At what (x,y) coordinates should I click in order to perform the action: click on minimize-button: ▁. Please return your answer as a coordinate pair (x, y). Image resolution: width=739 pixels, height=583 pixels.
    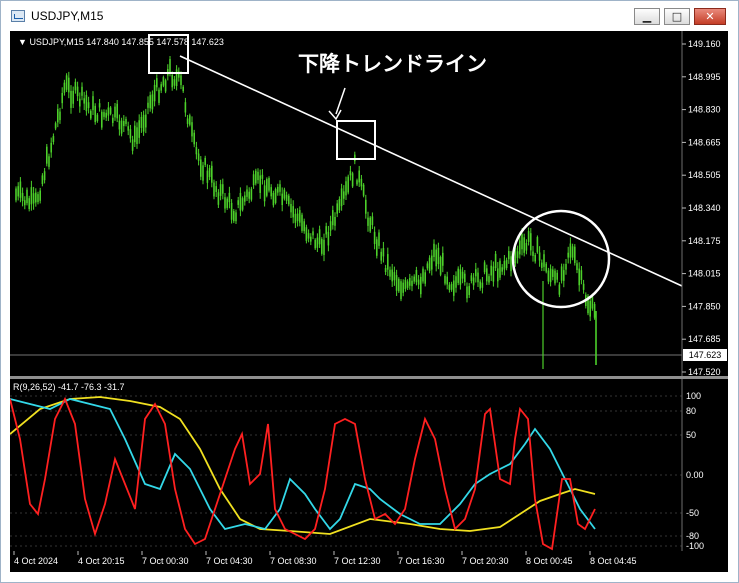
    Looking at the image, I should click on (647, 16).